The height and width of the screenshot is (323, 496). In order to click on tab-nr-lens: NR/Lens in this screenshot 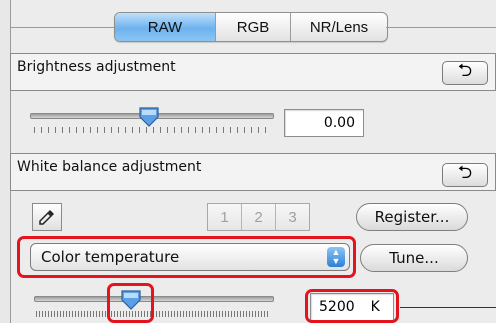, I will do `click(339, 27)`.